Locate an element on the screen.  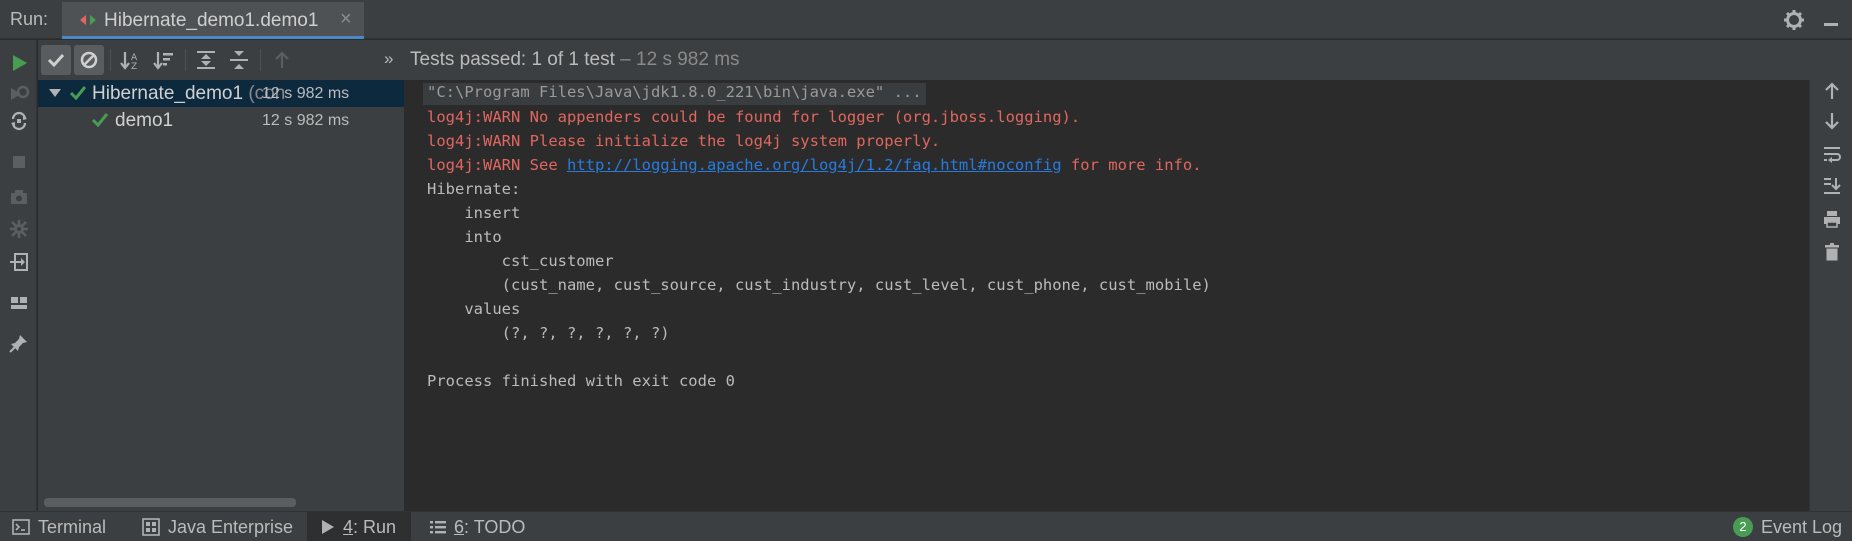
more-actions-chevron: » is located at coordinates (388, 59).